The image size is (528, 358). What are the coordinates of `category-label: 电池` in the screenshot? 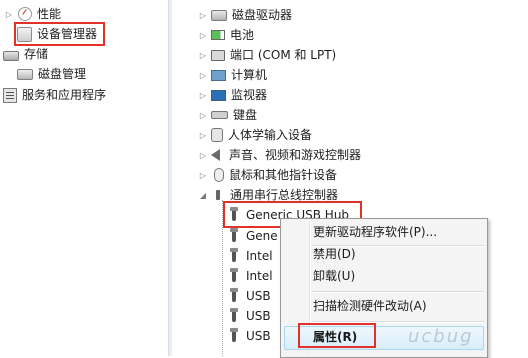 It's located at (242, 35).